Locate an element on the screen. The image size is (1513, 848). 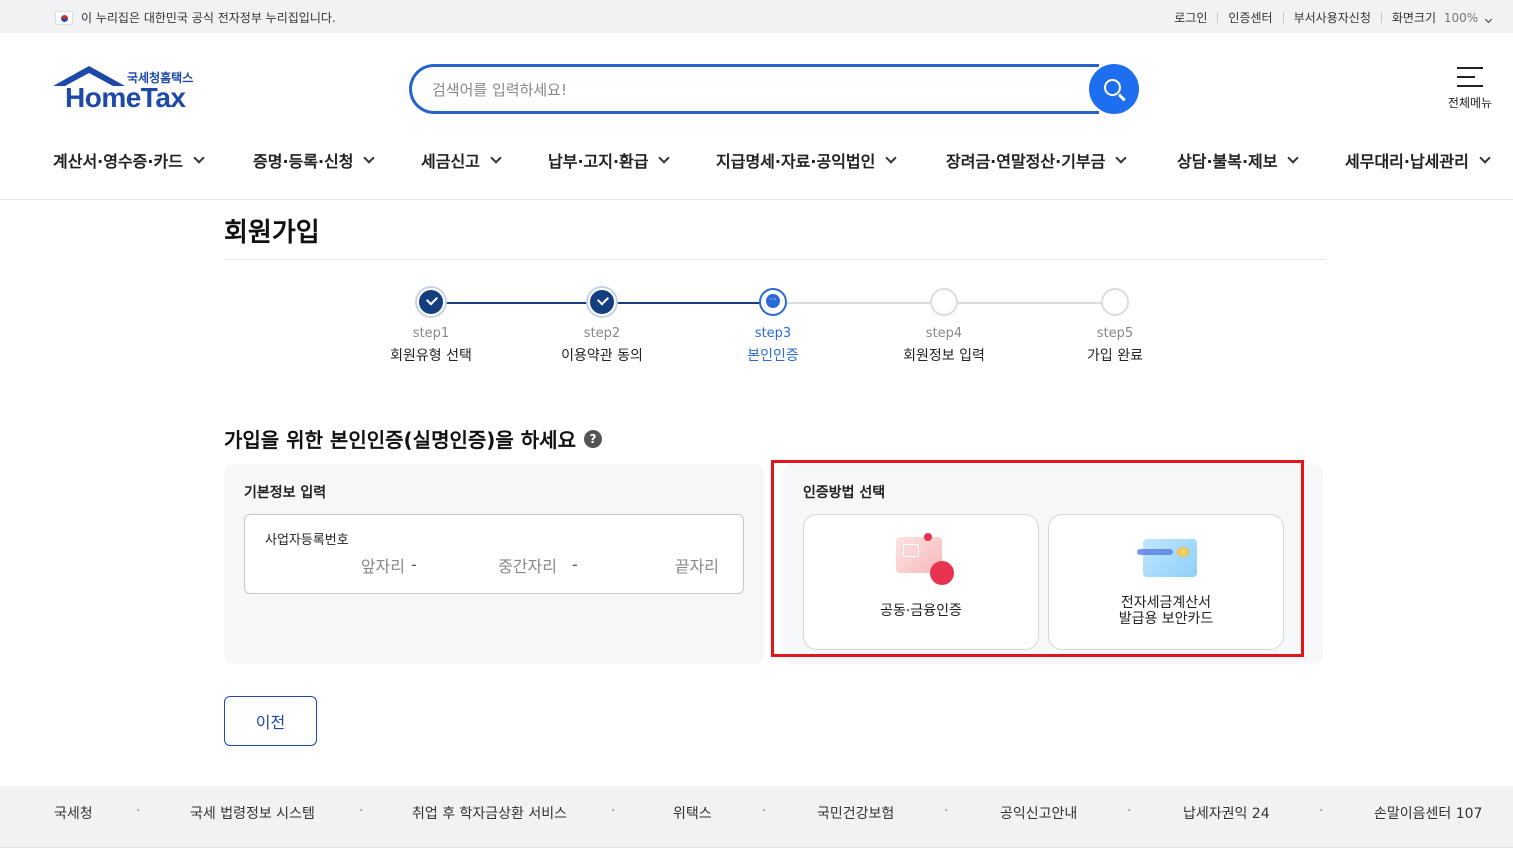
auth-label: 공동·금융인증 is located at coordinates (921, 611).